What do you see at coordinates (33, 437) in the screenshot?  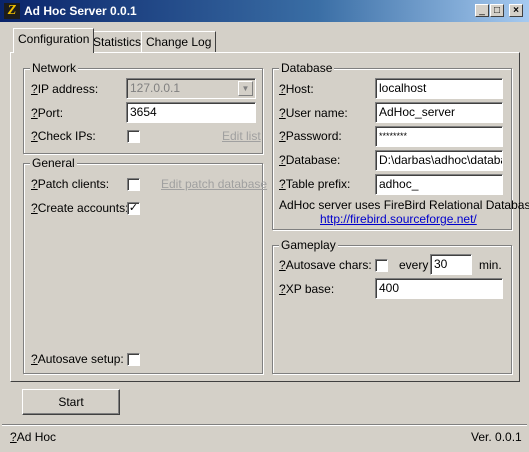 I see `footer-label: ?Ad Hoc` at bounding box center [33, 437].